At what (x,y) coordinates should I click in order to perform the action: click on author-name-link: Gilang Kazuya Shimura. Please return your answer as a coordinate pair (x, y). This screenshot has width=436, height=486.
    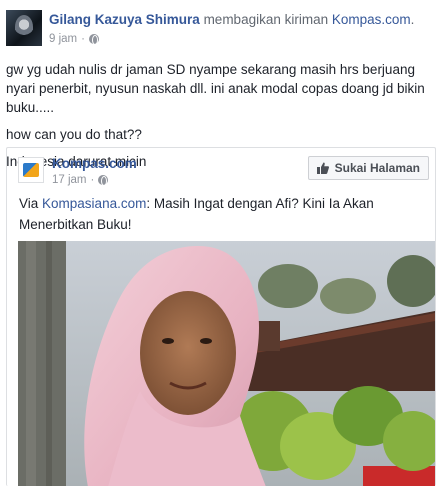
    Looking at the image, I should click on (124, 19).